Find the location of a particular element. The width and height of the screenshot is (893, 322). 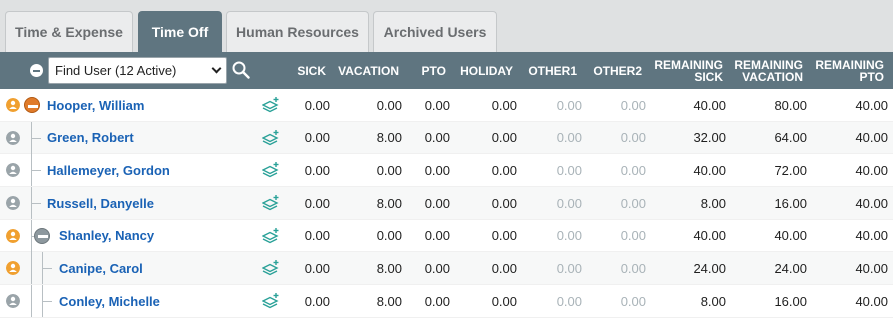

cell-remaining-vacation: 24.00 is located at coordinates (790, 268).